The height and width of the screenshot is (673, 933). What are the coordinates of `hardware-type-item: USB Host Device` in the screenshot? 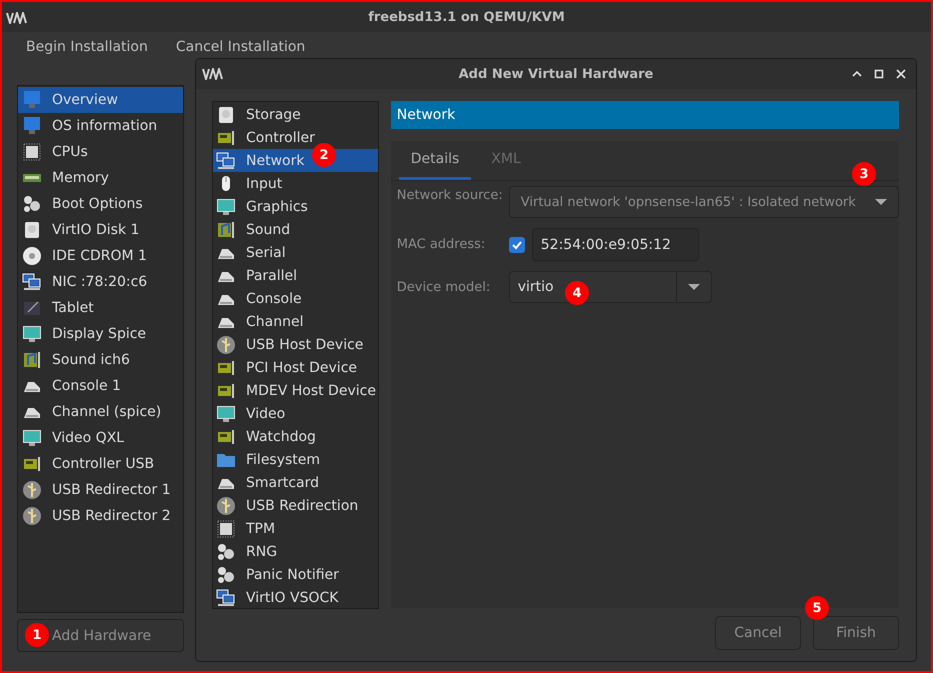 It's located at (295, 344).